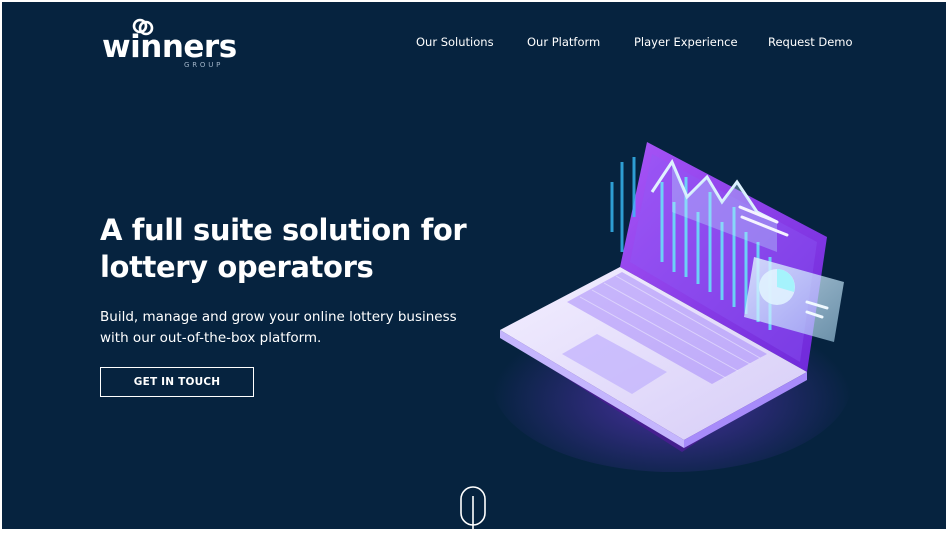 The width and height of the screenshot is (948, 533). Describe the element at coordinates (237, 267) in the screenshot. I see `hero-title-line-2: lottery operators` at that location.